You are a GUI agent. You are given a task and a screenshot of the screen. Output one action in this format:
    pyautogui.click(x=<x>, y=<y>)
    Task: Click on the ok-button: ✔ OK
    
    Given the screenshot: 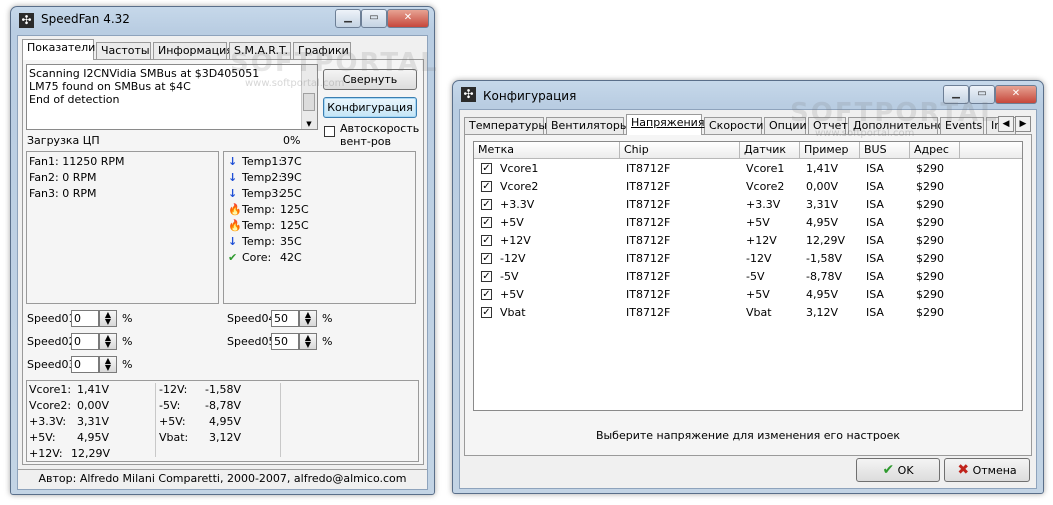 What is the action you would take?
    pyautogui.click(x=898, y=470)
    